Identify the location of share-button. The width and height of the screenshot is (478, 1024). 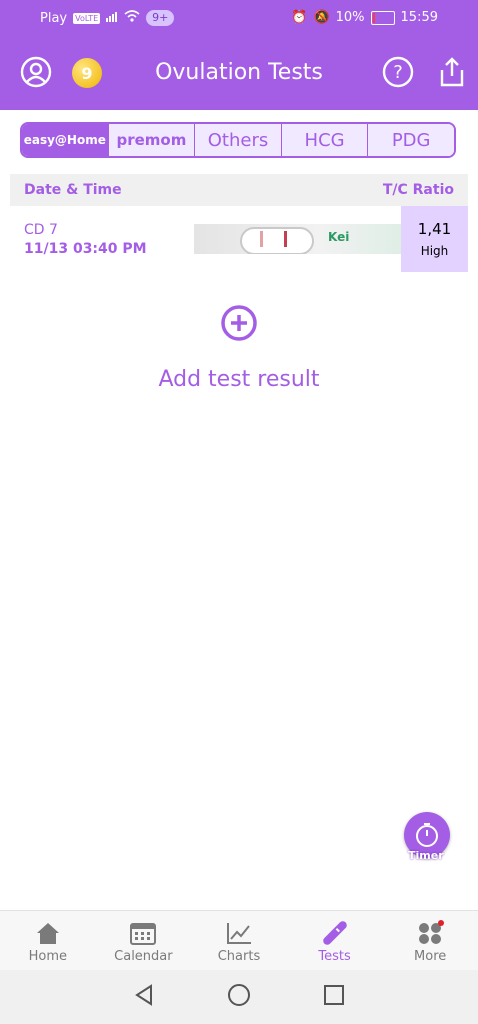
(452, 72).